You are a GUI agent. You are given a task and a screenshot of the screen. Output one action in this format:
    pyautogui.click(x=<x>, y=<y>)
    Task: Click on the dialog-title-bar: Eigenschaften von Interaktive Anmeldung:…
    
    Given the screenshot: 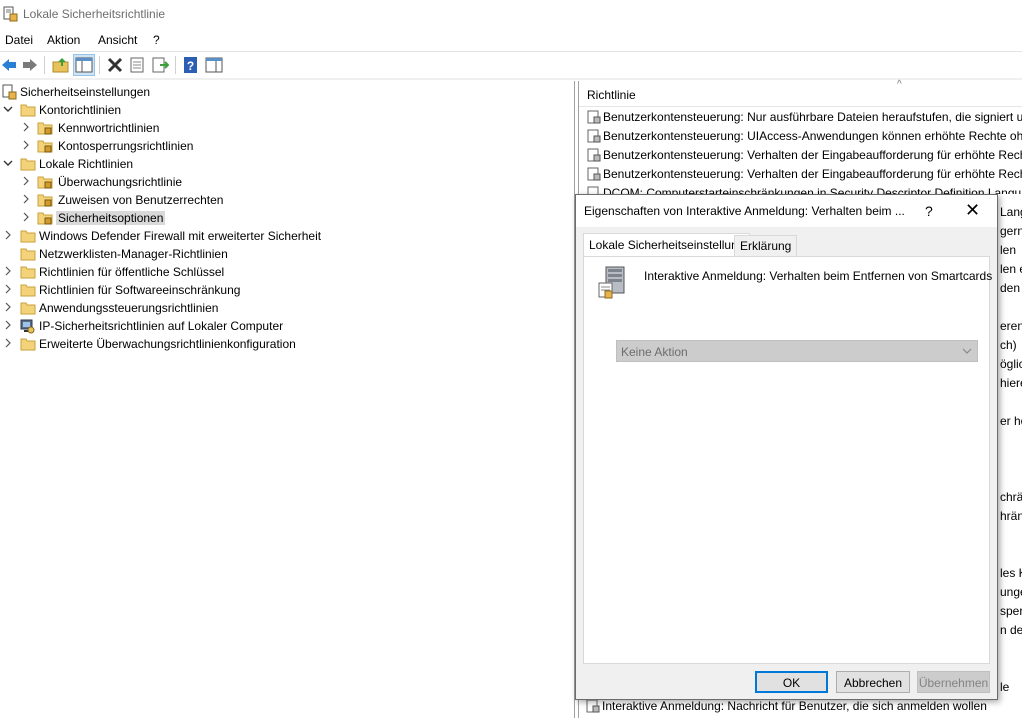 What is the action you would take?
    pyautogui.click(x=786, y=211)
    